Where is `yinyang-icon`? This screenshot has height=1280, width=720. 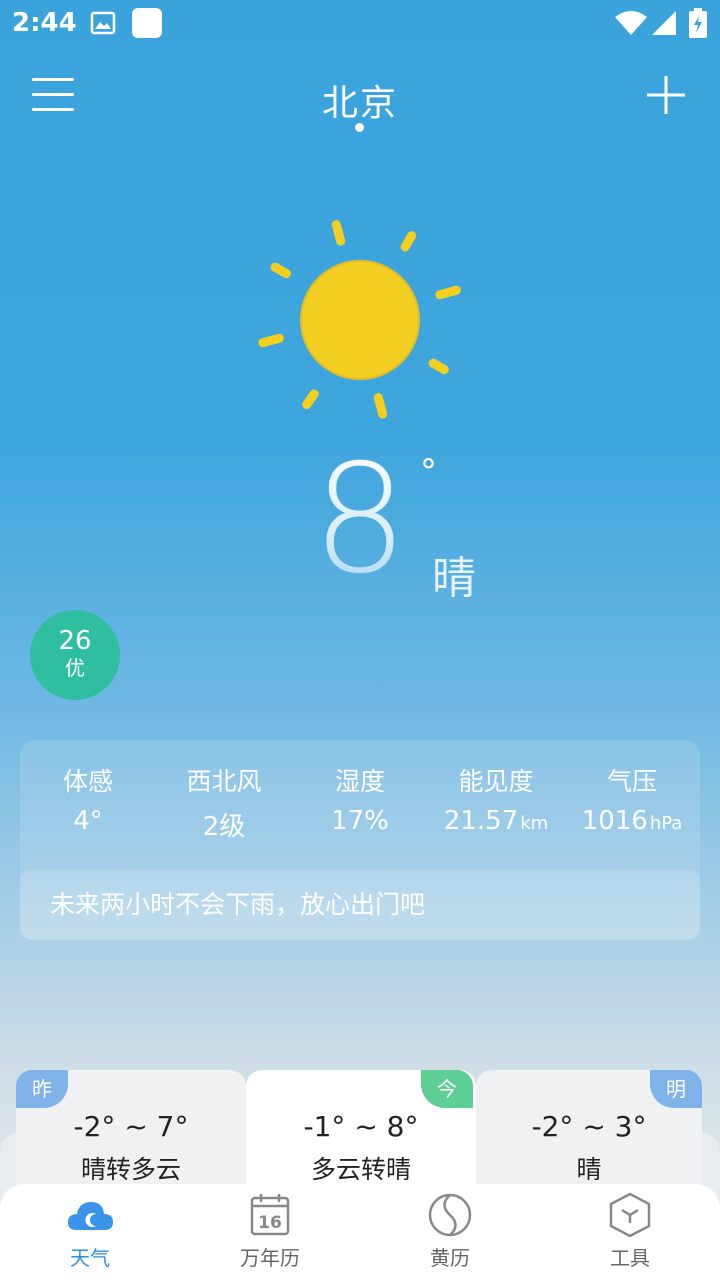 yinyang-icon is located at coordinates (450, 1215).